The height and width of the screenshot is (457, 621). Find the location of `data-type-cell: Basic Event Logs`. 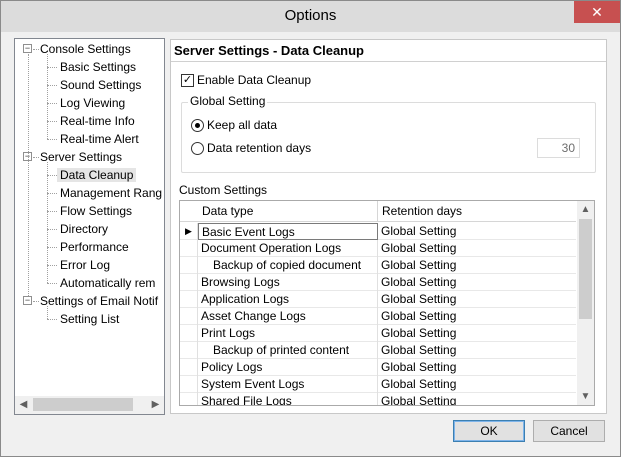

data-type-cell: Basic Event Logs is located at coordinates (288, 231).